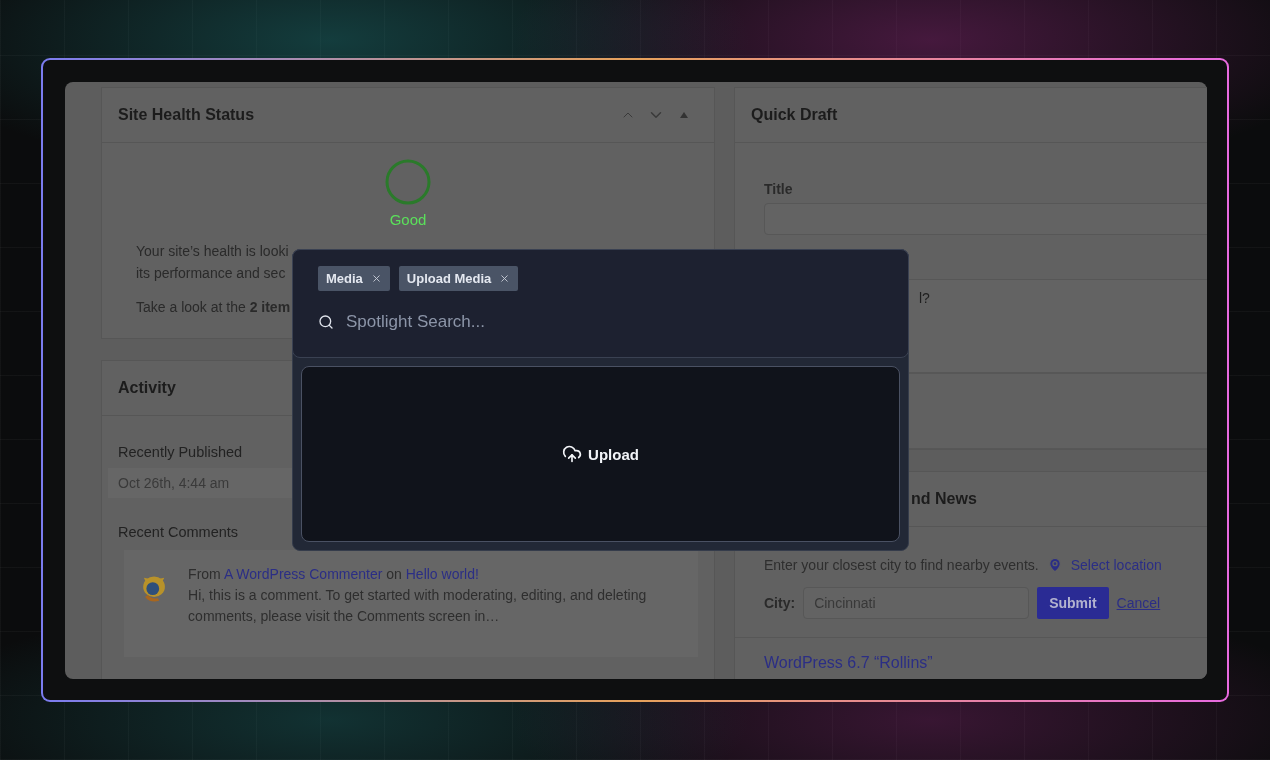 The width and height of the screenshot is (1270, 760). What do you see at coordinates (985, 219) in the screenshot?
I see `title-field` at bounding box center [985, 219].